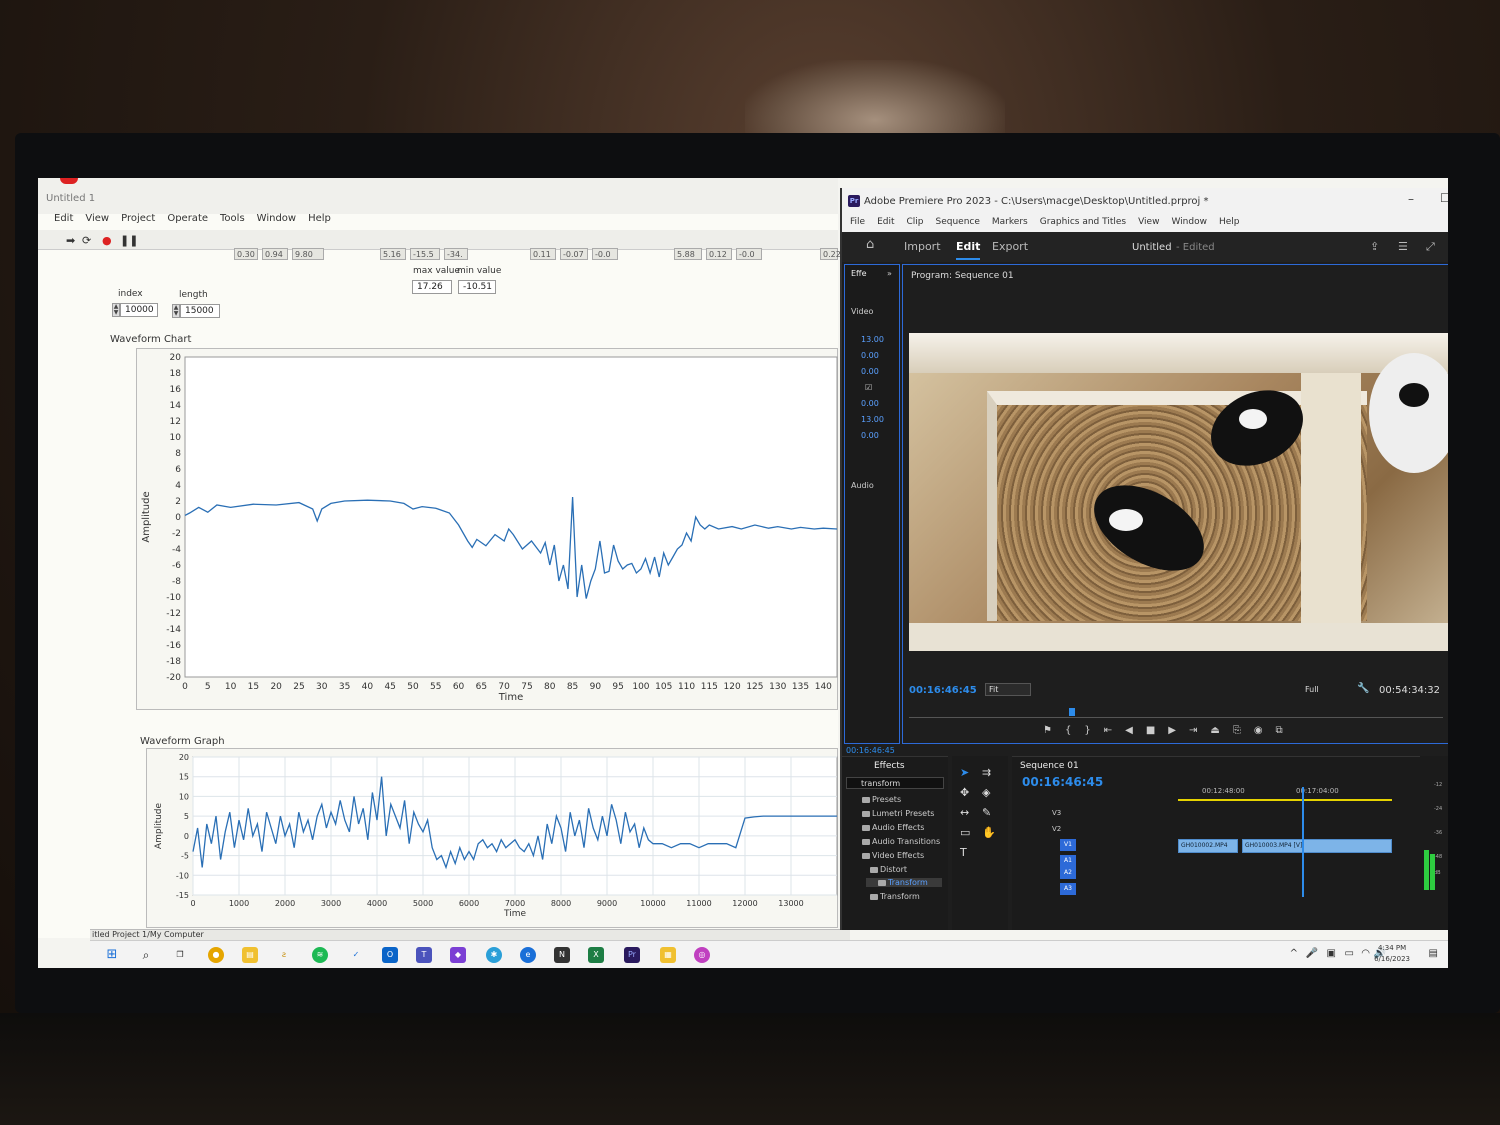 This screenshot has height=1125, width=1500. What do you see at coordinates (1072, 712) in the screenshot?
I see `scrubber-playhead` at bounding box center [1072, 712].